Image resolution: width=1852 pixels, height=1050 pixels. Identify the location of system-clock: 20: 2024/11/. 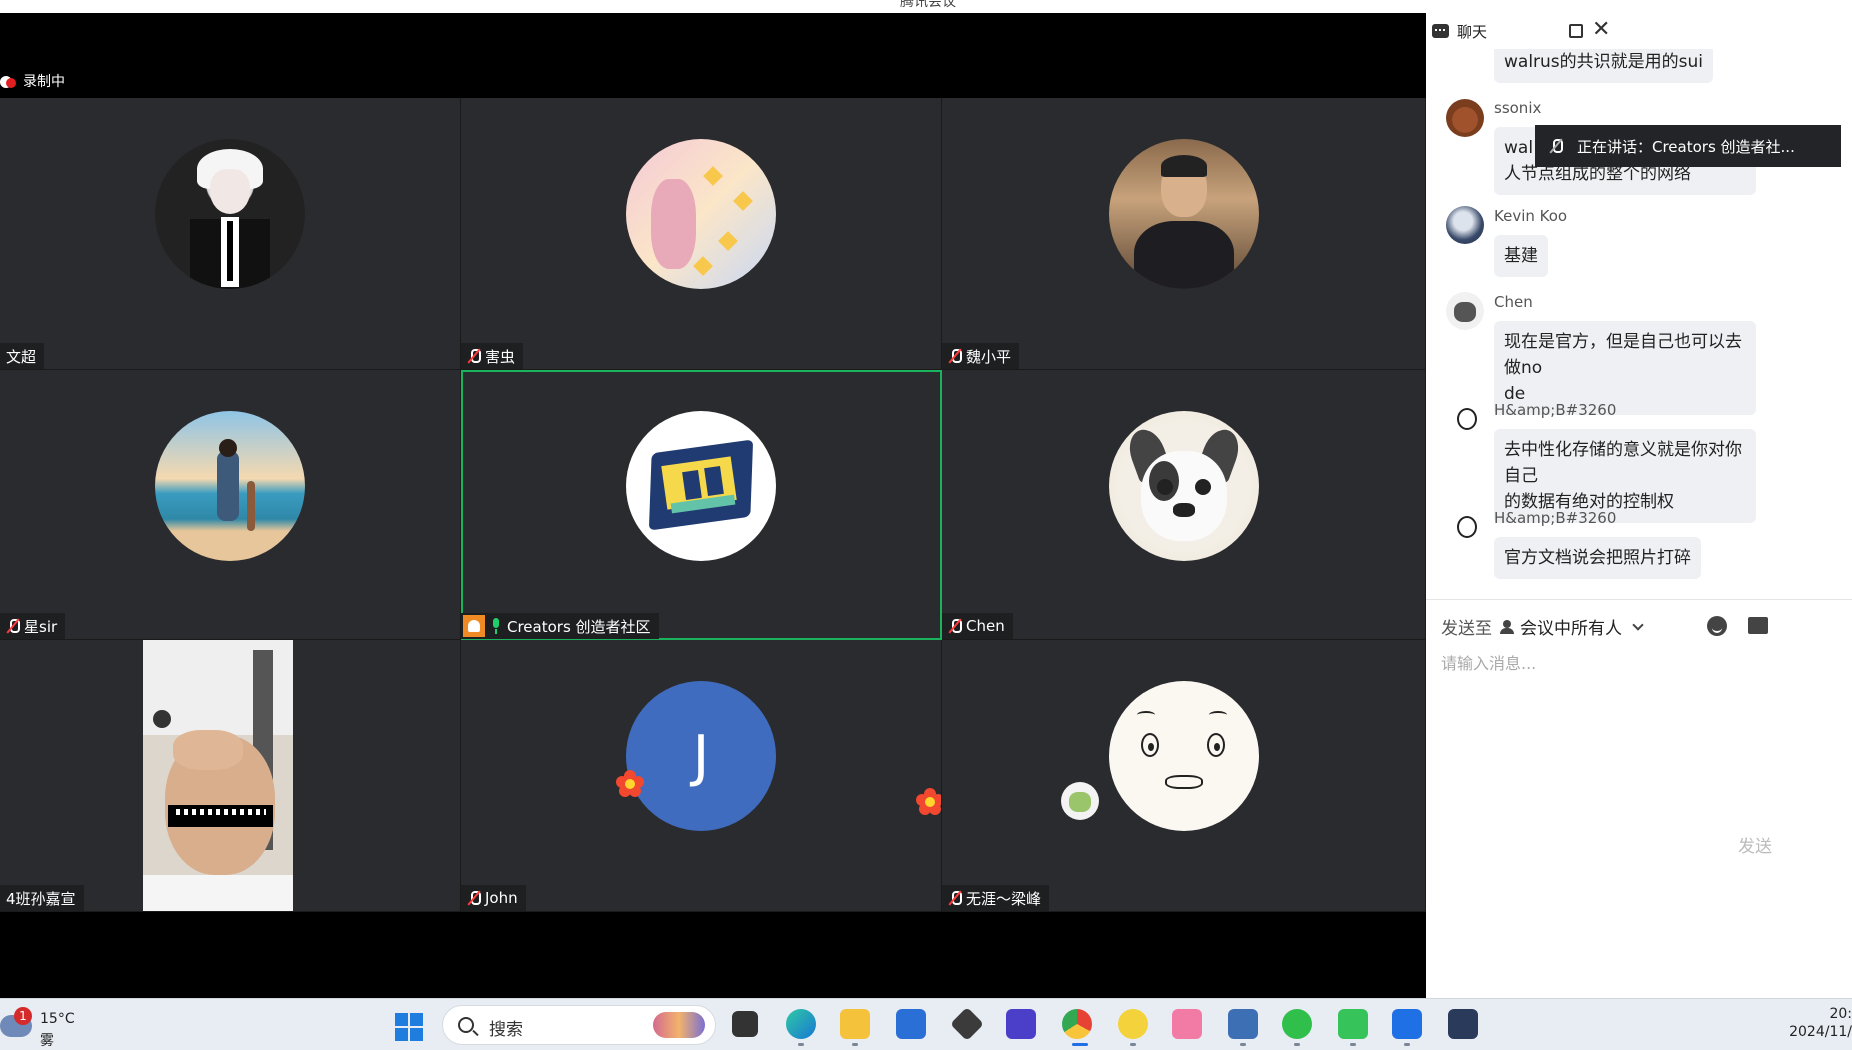
(1816, 1023).